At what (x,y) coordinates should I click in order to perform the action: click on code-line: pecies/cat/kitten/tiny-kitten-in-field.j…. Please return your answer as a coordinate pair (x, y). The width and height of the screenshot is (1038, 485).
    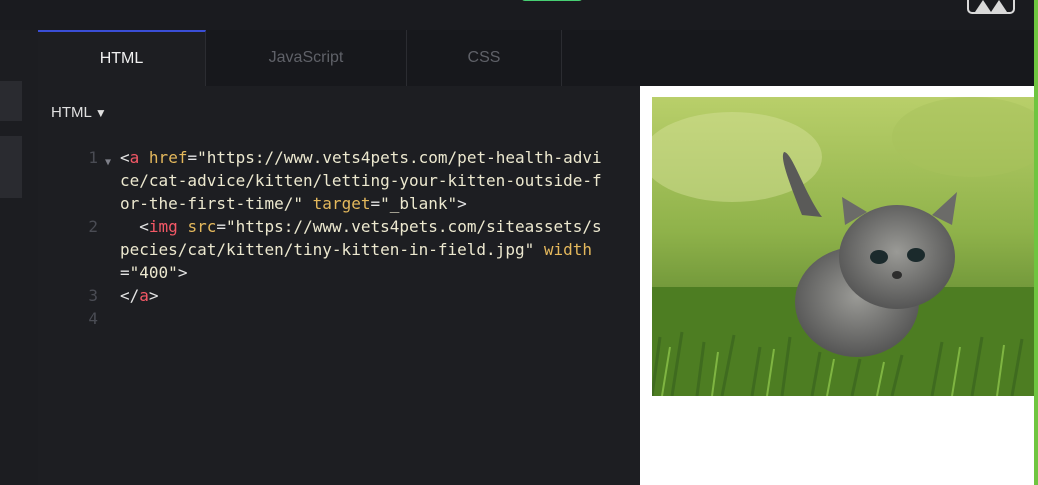
    Looking at the image, I should click on (356, 249).